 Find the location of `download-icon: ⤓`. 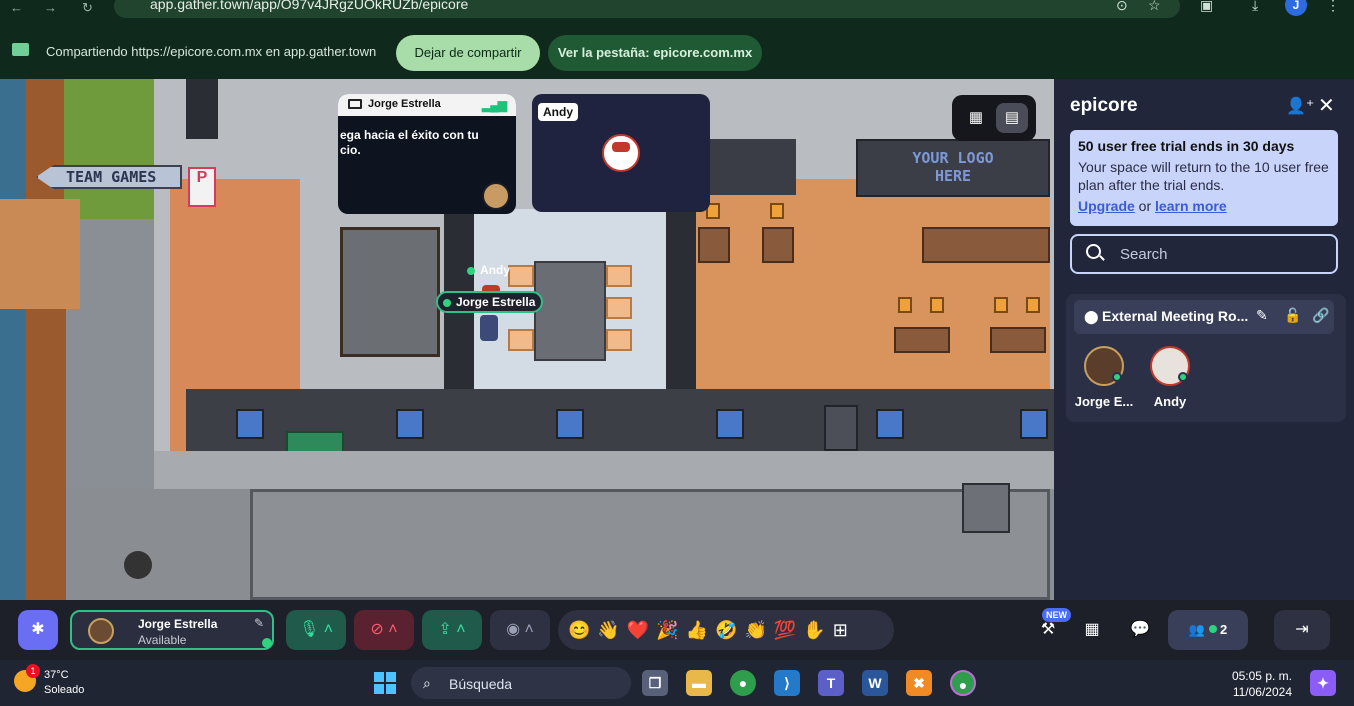

download-icon: ⤓ is located at coordinates (1255, 7).